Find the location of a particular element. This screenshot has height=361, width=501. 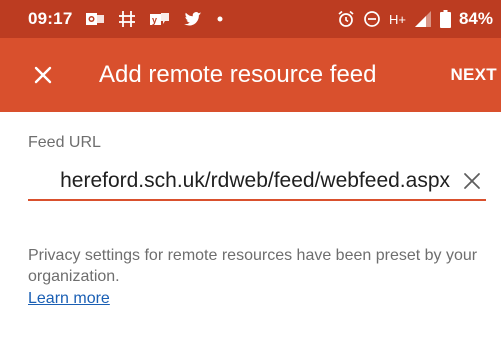

alarm-icon is located at coordinates (346, 19).